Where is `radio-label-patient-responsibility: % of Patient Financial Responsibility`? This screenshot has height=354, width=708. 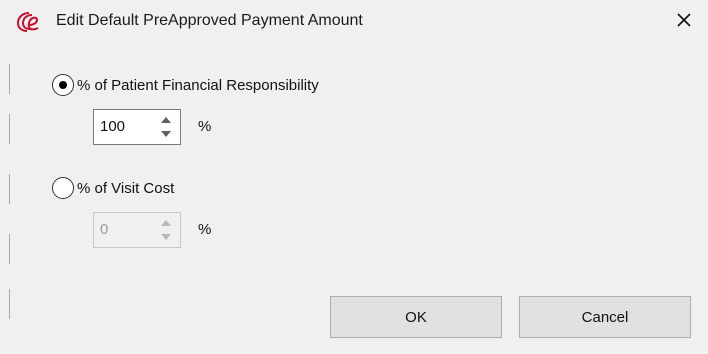 radio-label-patient-responsibility: % of Patient Financial Responsibility is located at coordinates (198, 85).